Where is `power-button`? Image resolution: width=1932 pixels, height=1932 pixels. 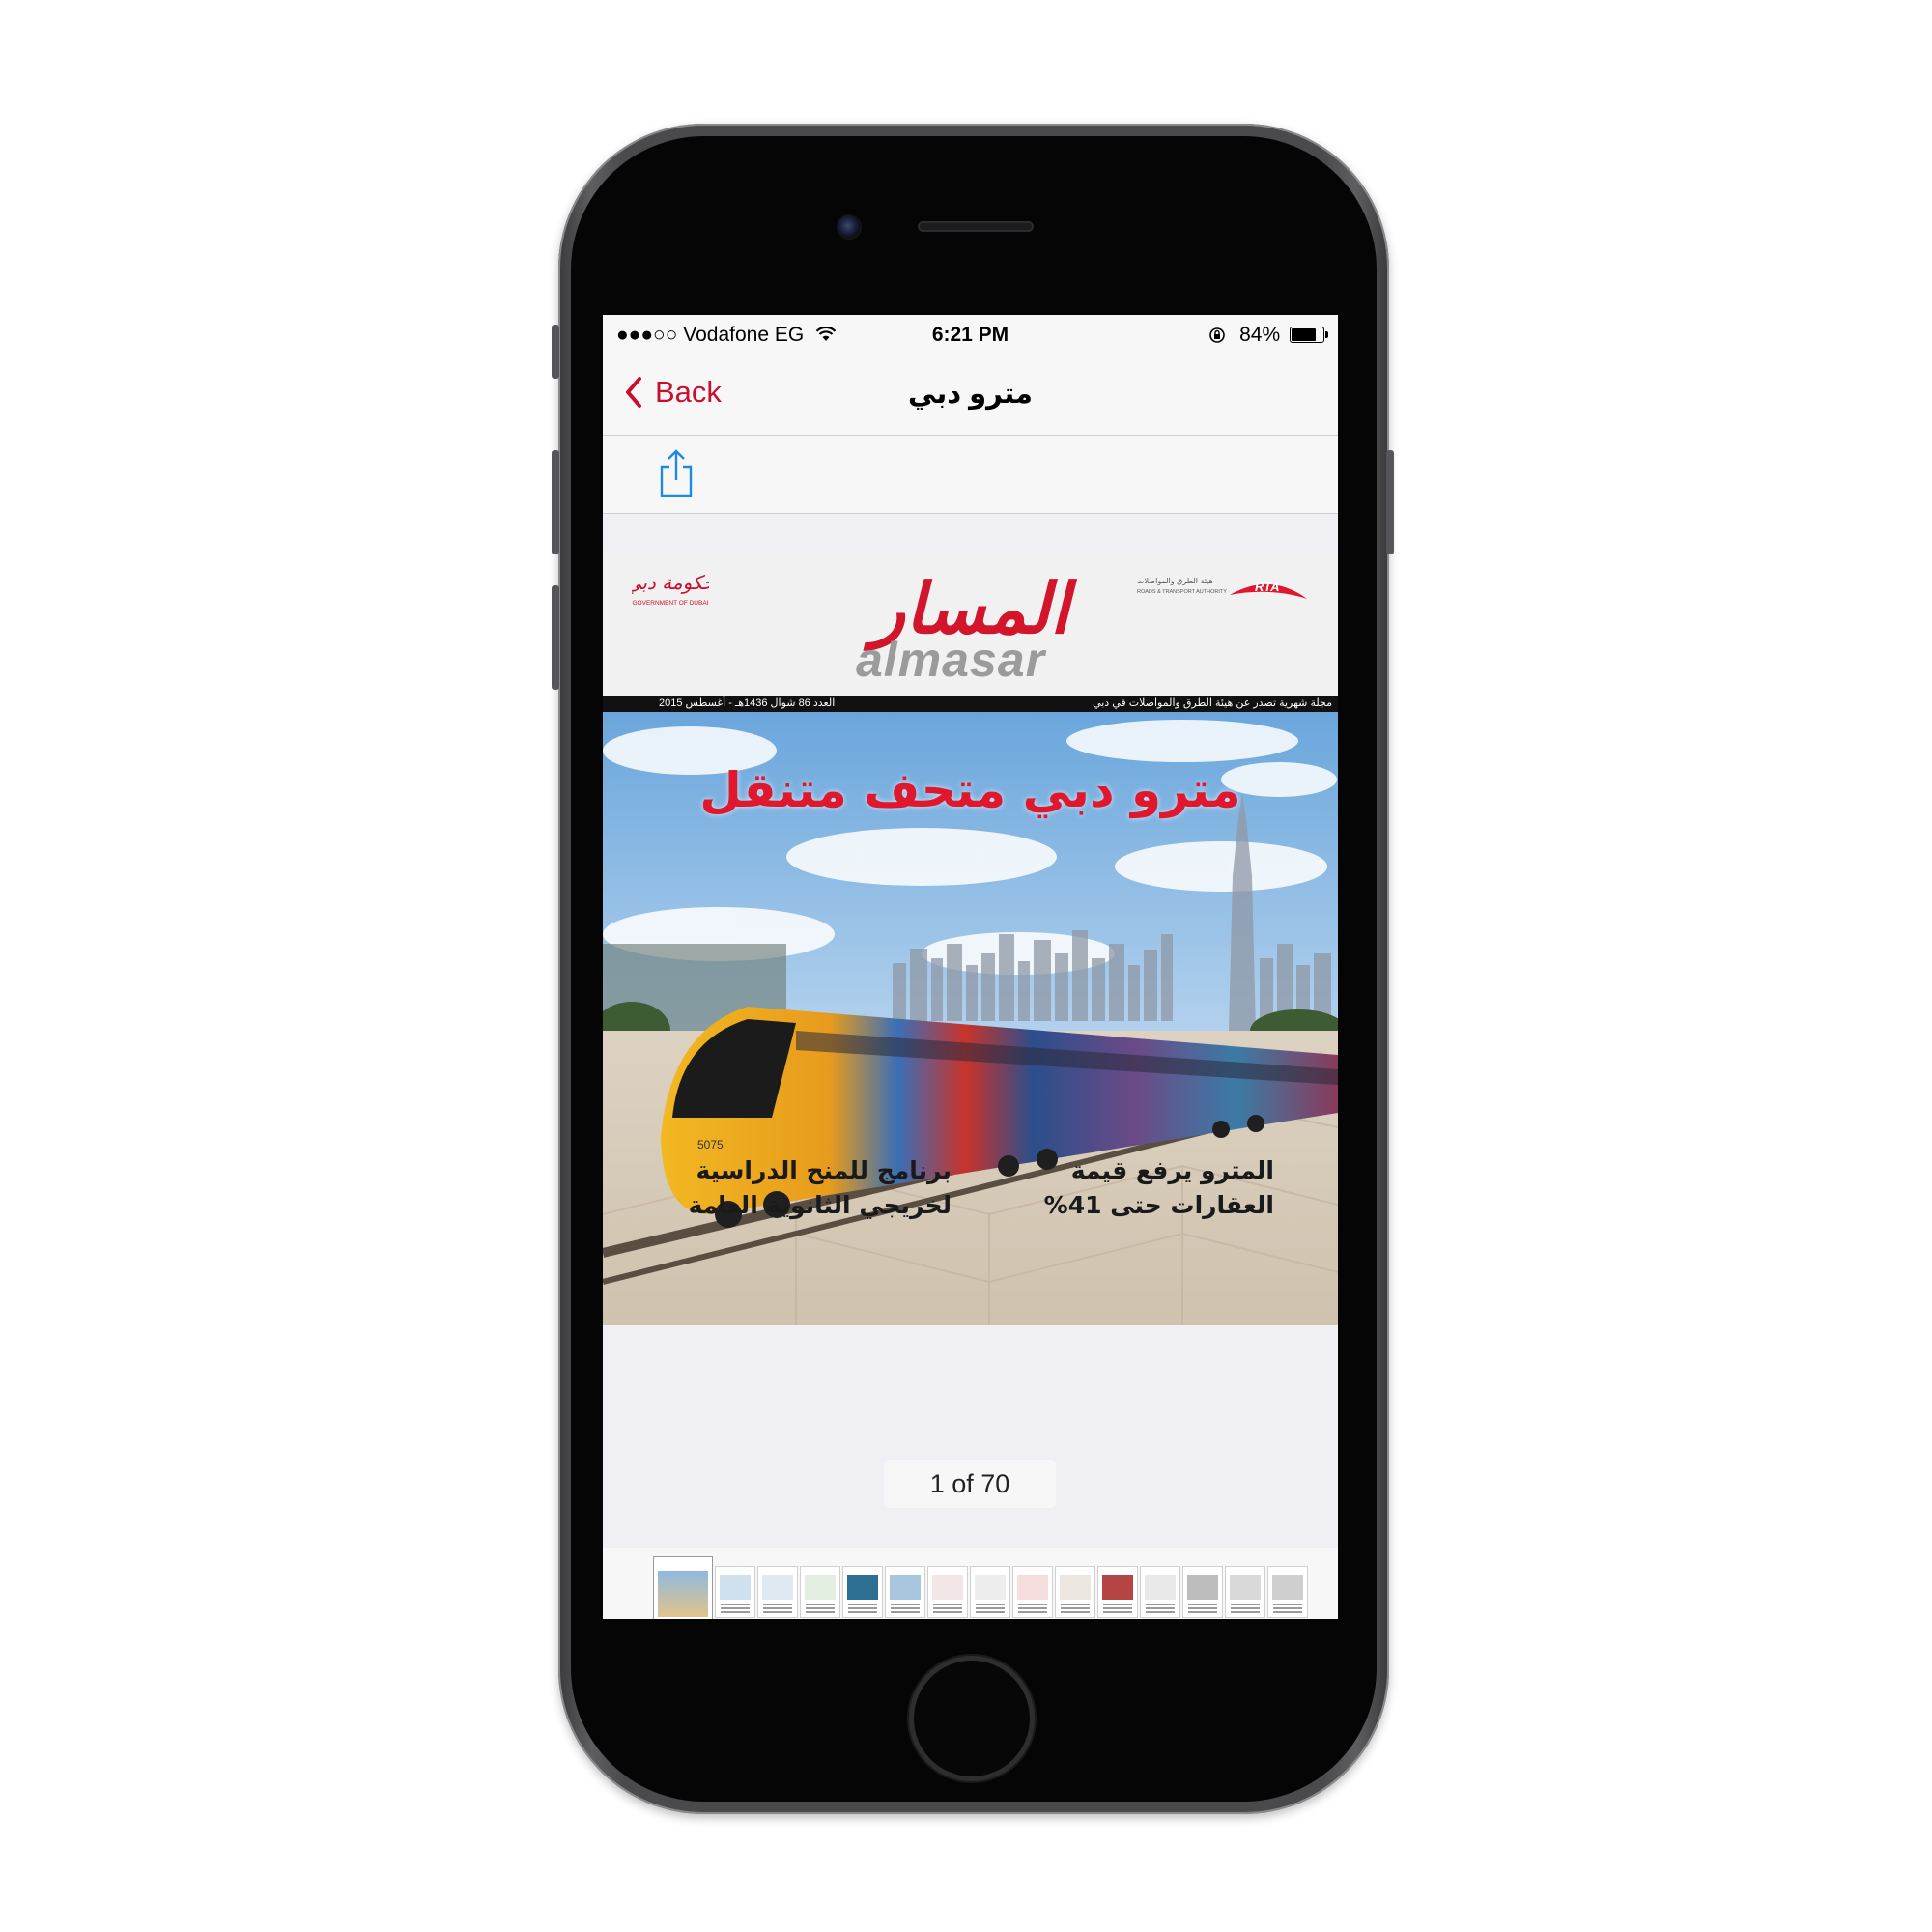 power-button is located at coordinates (1390, 502).